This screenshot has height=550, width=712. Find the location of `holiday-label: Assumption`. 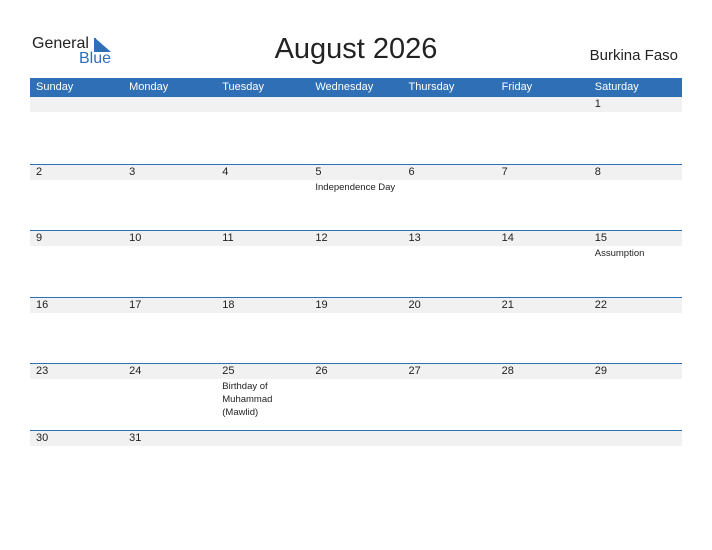

holiday-label: Assumption is located at coordinates (619, 253).